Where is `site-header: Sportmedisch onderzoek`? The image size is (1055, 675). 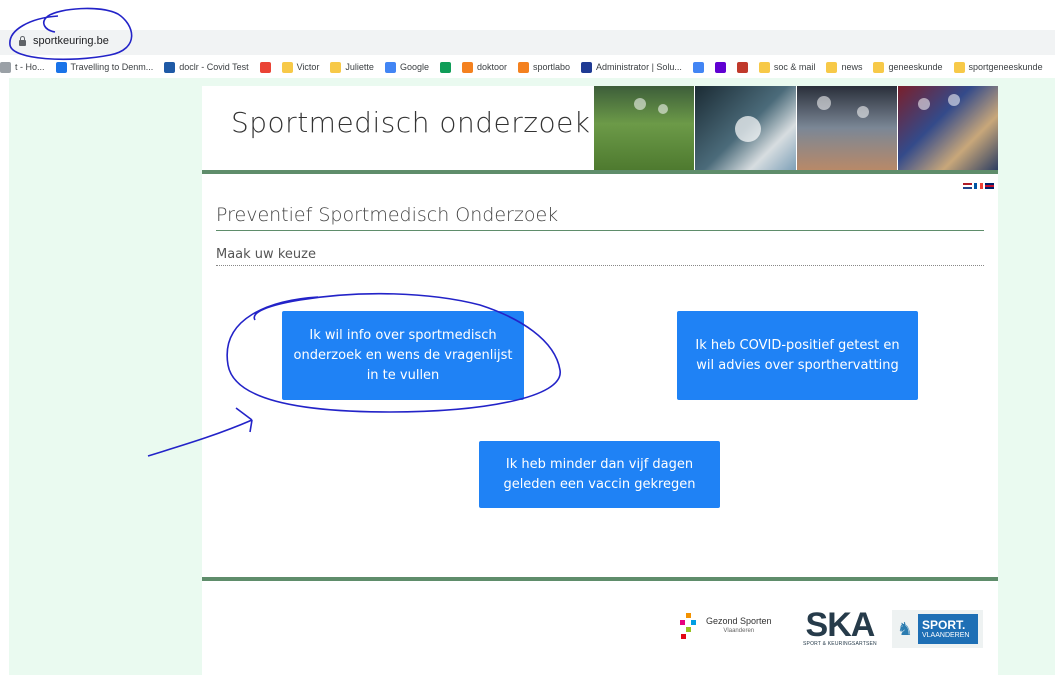
site-header: Sportmedisch onderzoek is located at coordinates (600, 128).